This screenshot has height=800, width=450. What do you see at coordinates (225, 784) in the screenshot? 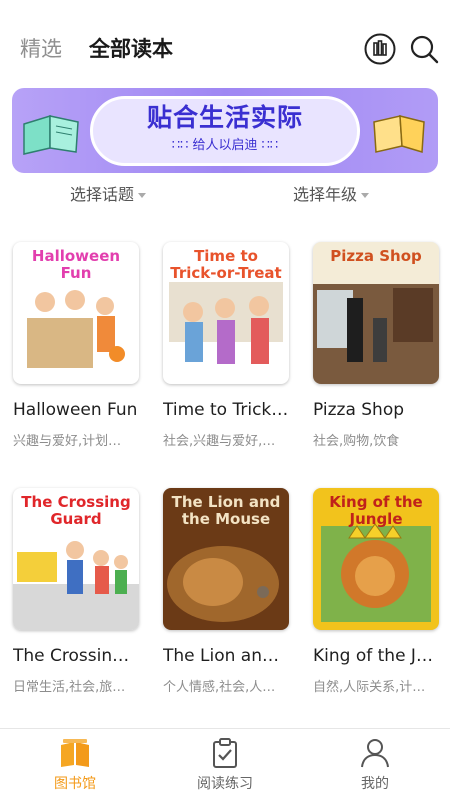
I see `nav-label: 阅读练习` at bounding box center [225, 784].